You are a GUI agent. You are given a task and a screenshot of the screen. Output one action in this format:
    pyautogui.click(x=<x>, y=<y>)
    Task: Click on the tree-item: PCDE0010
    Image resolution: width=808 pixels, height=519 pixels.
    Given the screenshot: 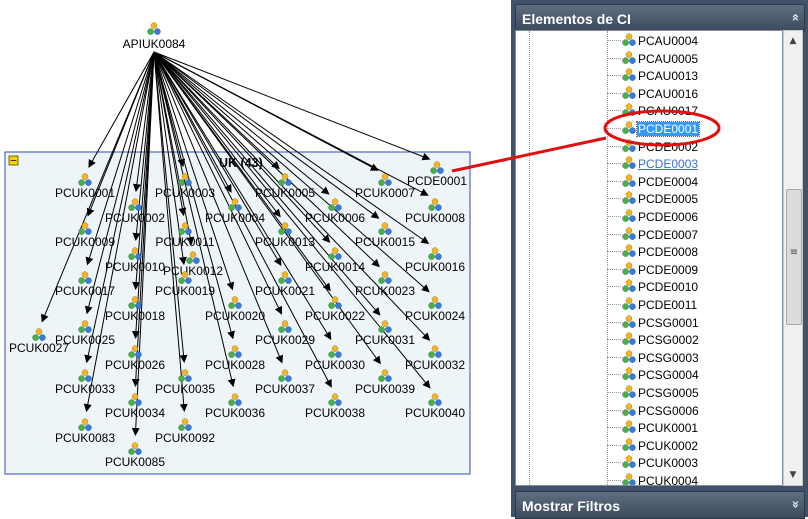 What is the action you would take?
    pyautogui.click(x=649, y=287)
    